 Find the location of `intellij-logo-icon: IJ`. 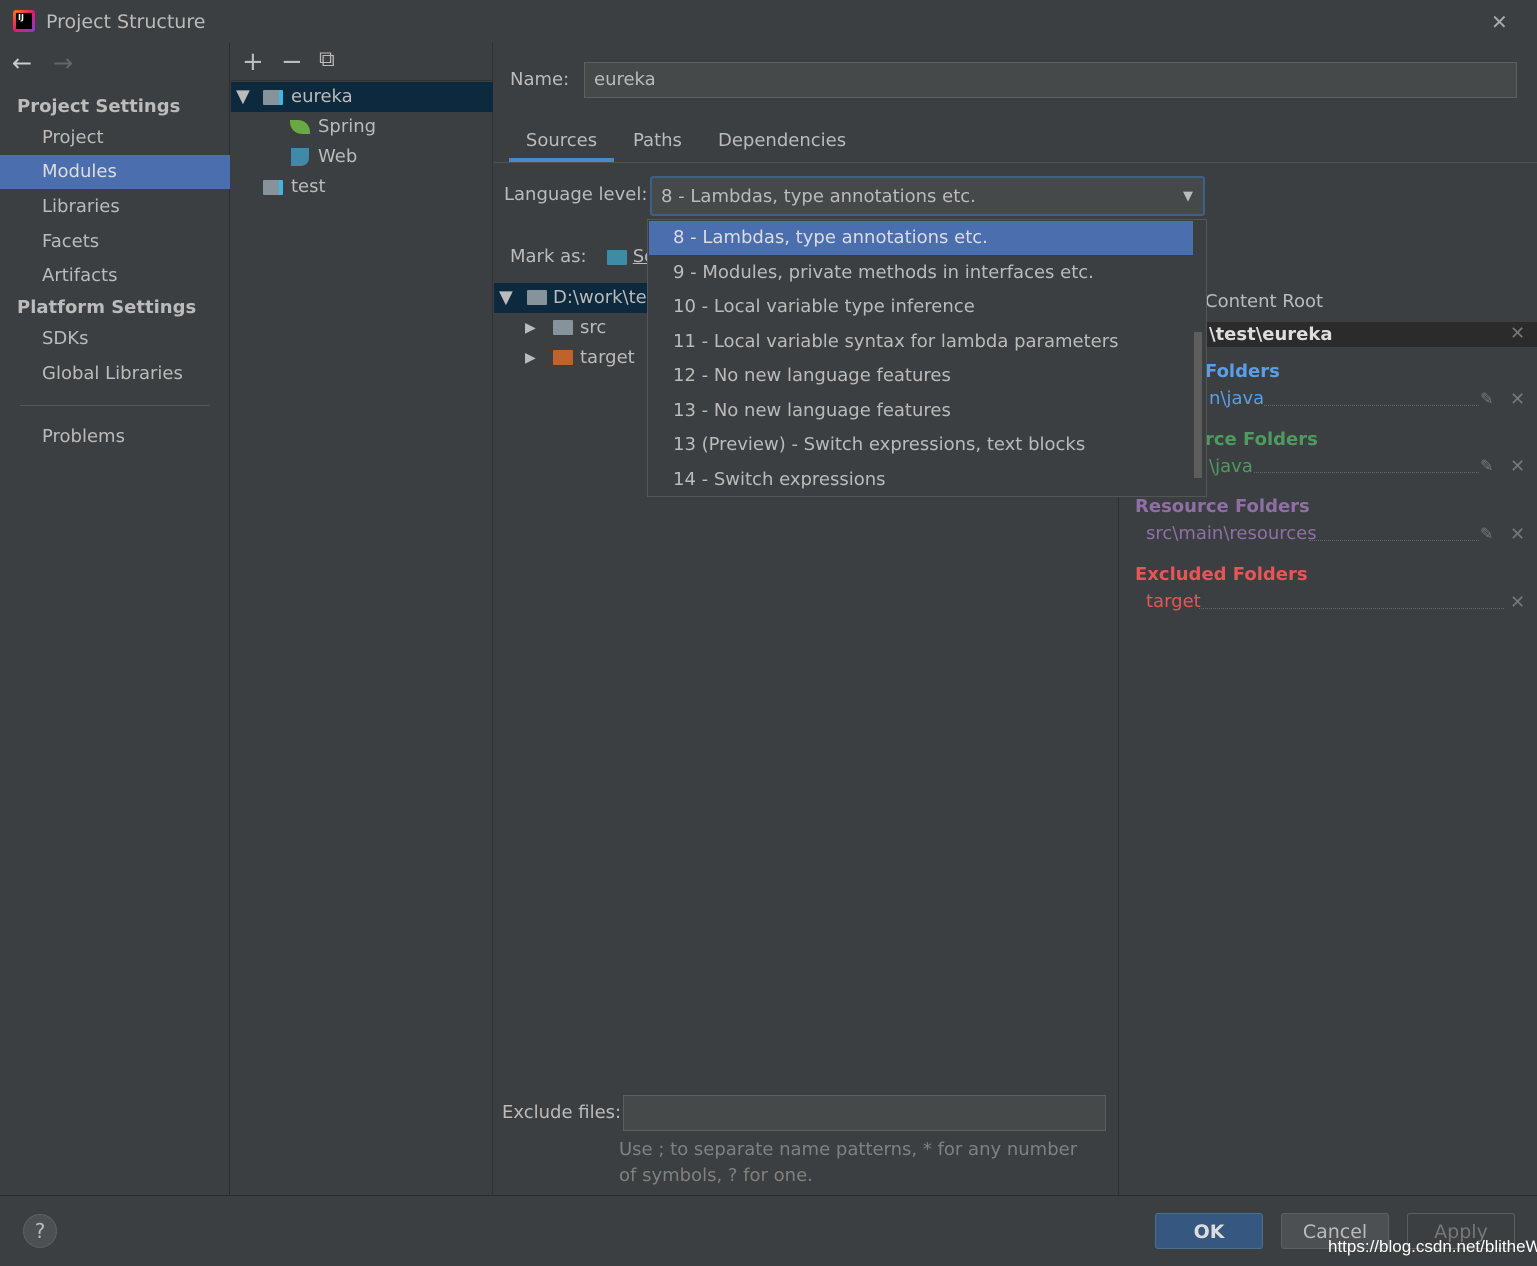

intellij-logo-icon: IJ is located at coordinates (24, 21).